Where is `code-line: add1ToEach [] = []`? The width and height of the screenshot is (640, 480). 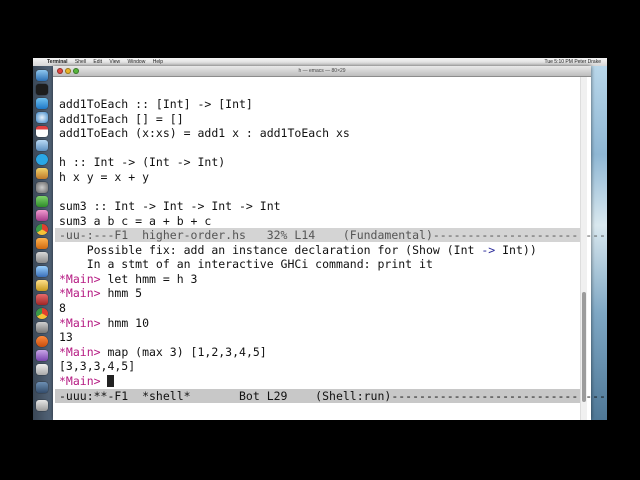
code-line: add1ToEach [] = [] is located at coordinates (121, 119).